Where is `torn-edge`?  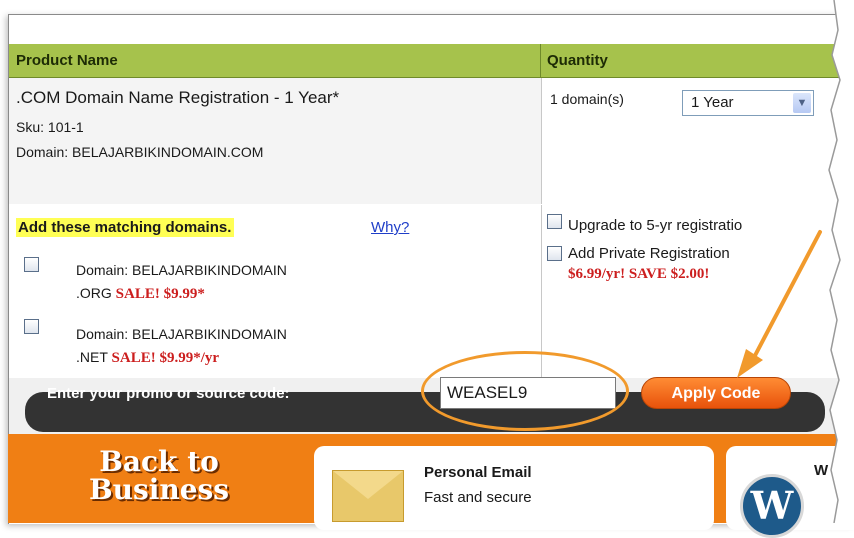
torn-edge is located at coordinates (841, 261).